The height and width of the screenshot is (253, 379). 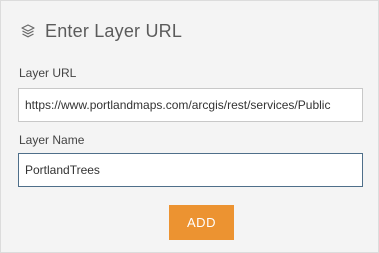 What do you see at coordinates (52, 140) in the screenshot?
I see `layer-name-label: Layer Name` at bounding box center [52, 140].